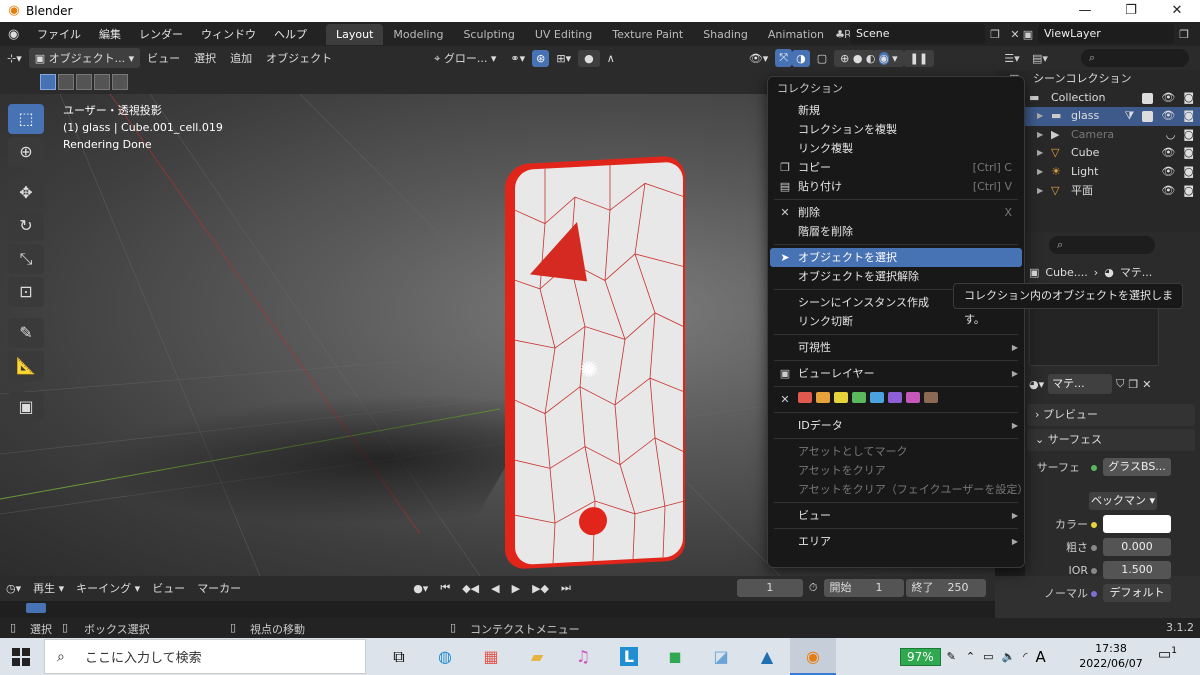  Describe the element at coordinates (913, 397) in the screenshot. I see `color-tag-7-icon` at that location.